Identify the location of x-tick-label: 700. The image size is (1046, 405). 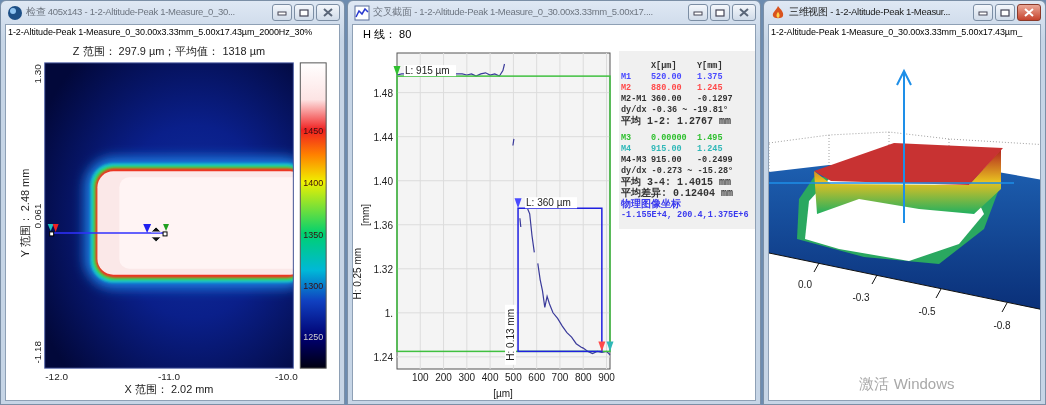
(560, 377).